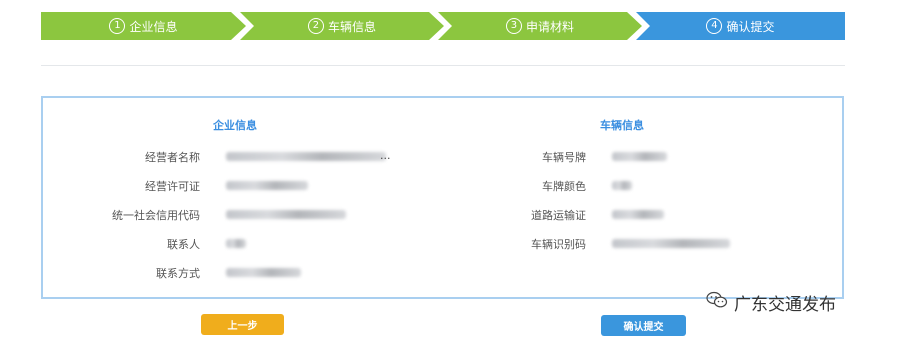 This screenshot has height=345, width=900. What do you see at coordinates (156, 215) in the screenshot?
I see `credit-code-label: 统一社会信用代码` at bounding box center [156, 215].